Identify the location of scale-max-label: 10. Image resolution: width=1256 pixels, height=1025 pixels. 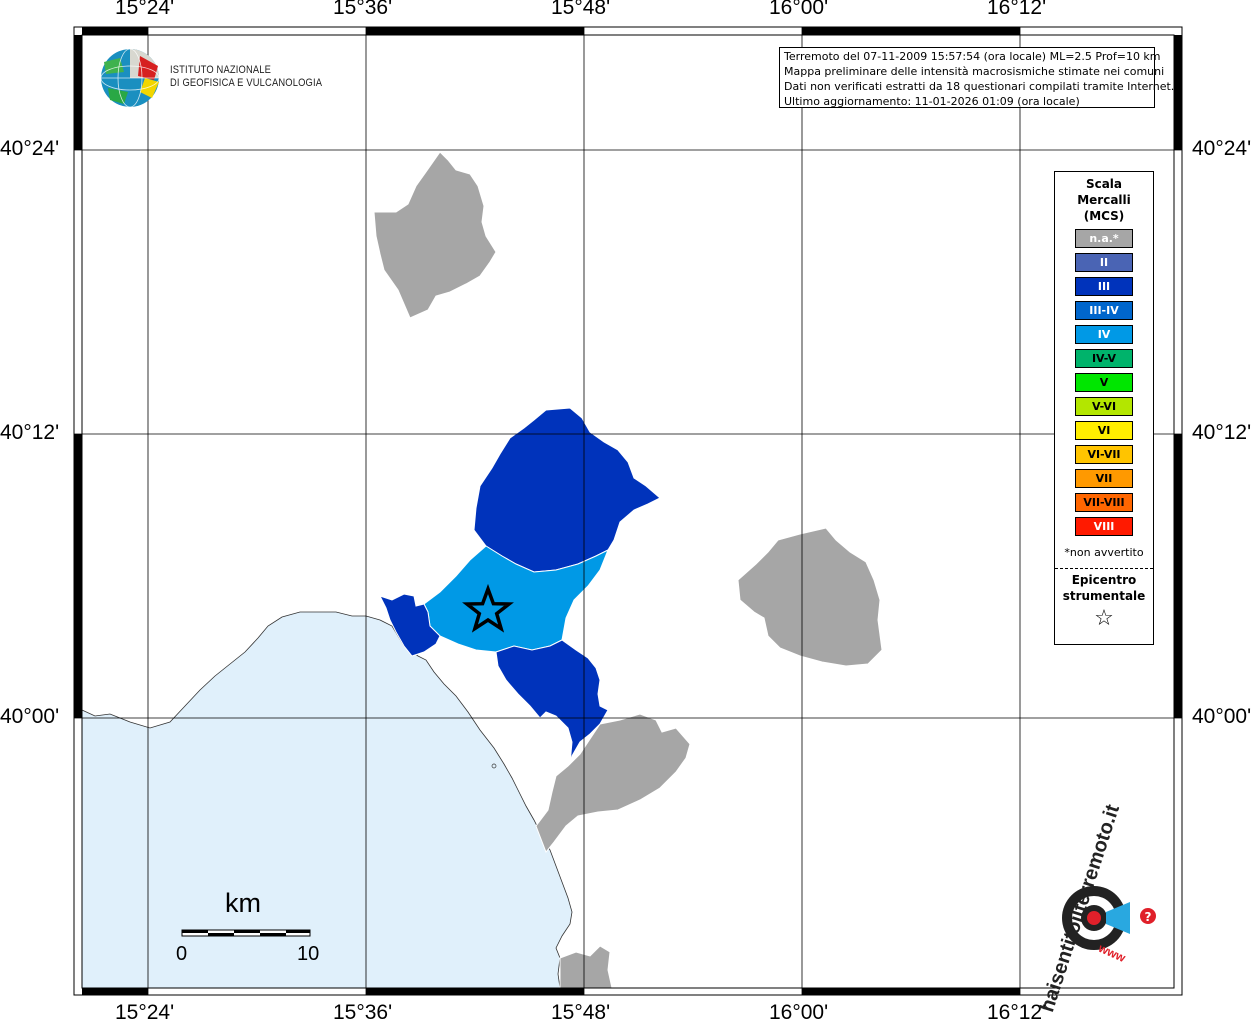
(308, 954).